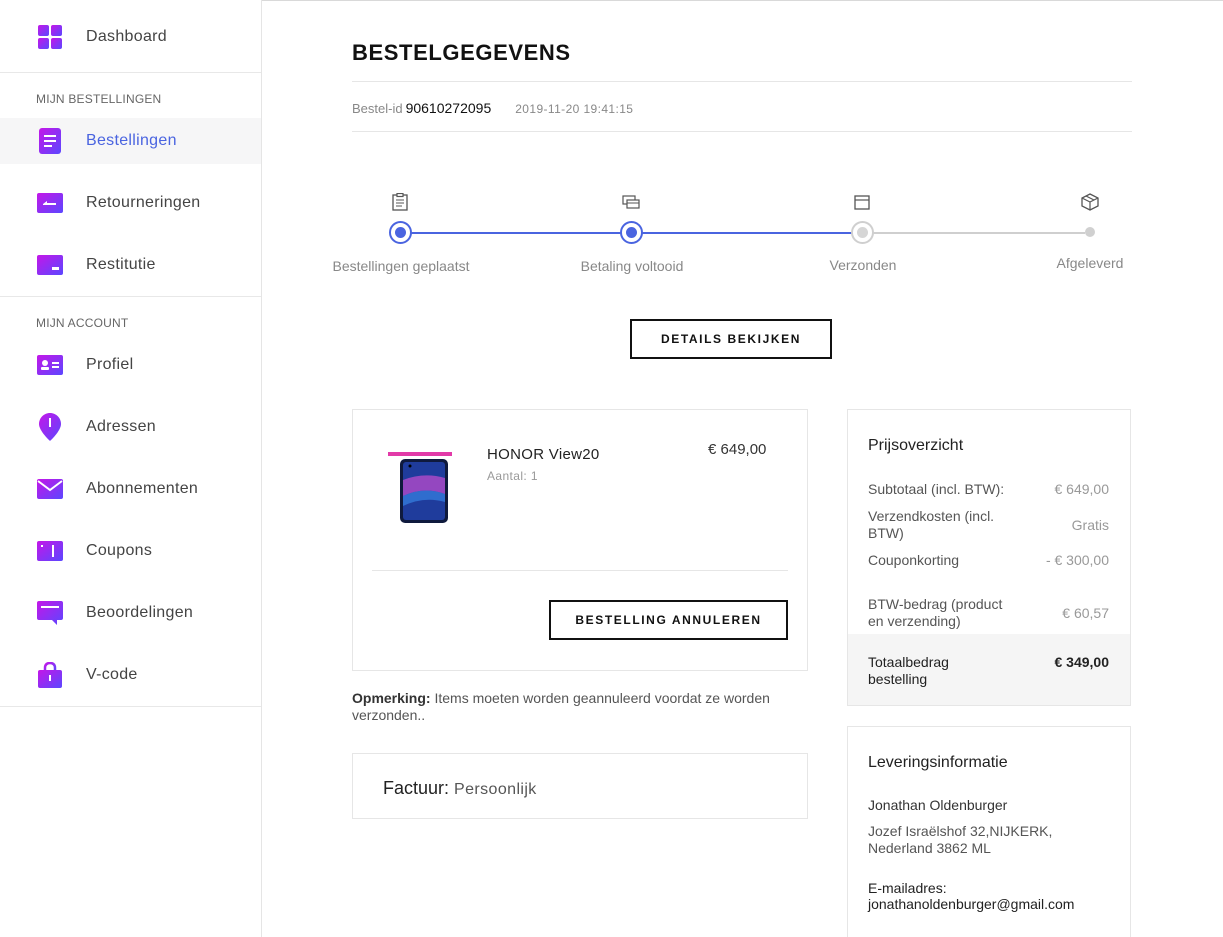  What do you see at coordinates (1090, 525) in the screenshot?
I see `shipping-value: Gratis` at bounding box center [1090, 525].